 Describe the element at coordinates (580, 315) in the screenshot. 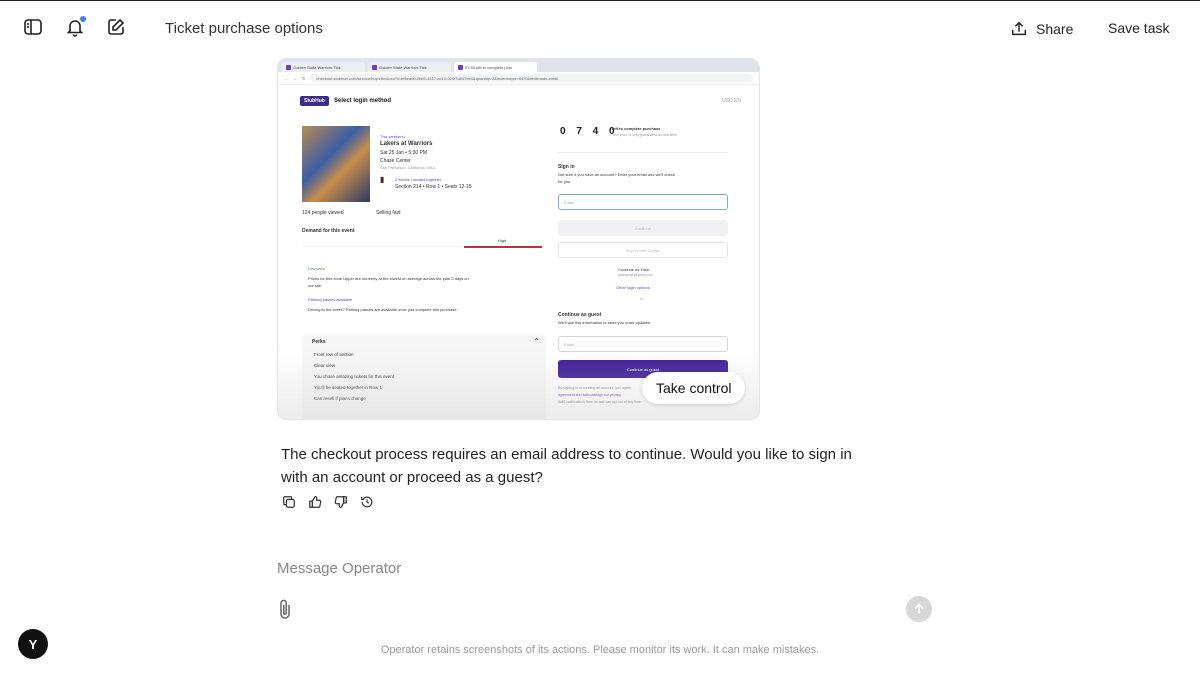

I see `guest-heading: Continue as guest` at that location.